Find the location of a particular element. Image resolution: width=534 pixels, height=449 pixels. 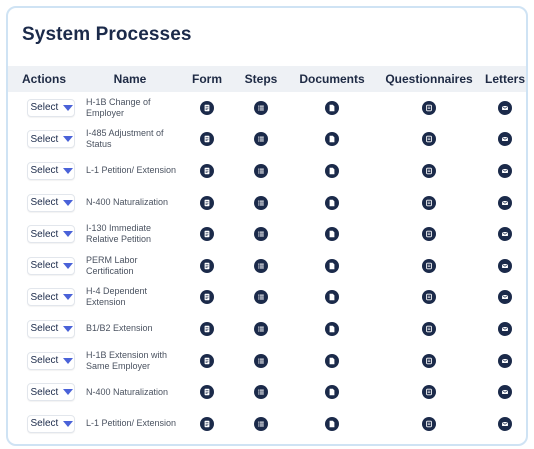

chevron-down-icon is located at coordinates (68, 392).